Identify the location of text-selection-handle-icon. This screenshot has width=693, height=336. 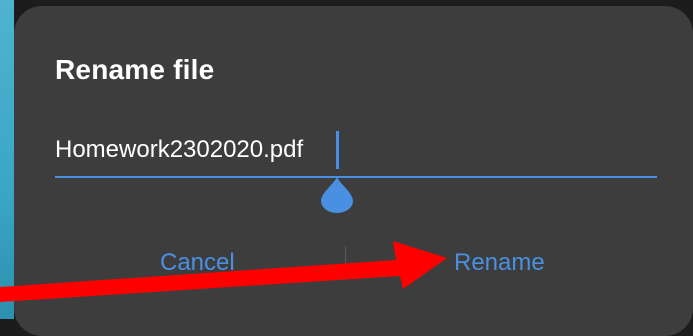
(337, 195).